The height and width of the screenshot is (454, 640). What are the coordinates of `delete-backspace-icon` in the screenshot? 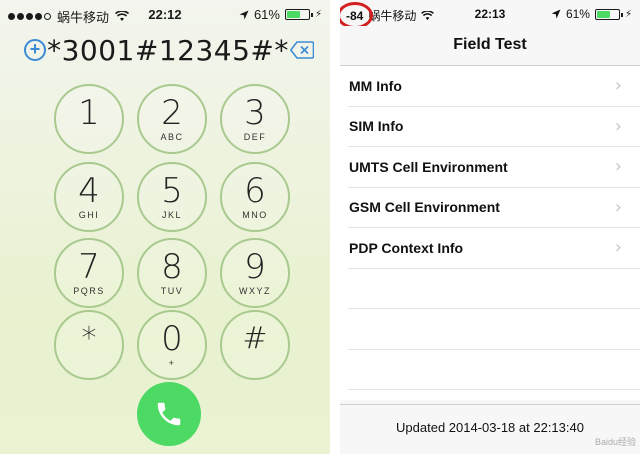 It's located at (302, 50).